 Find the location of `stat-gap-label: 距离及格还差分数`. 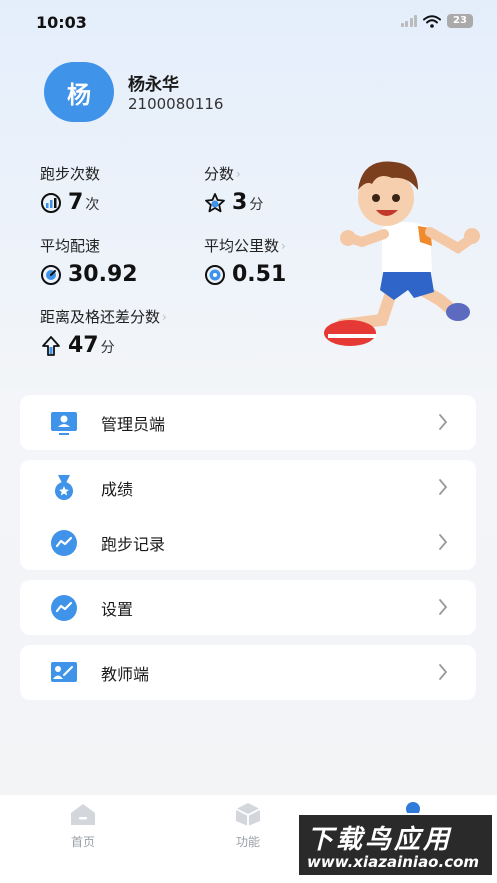

stat-gap-label: 距离及格还差分数 is located at coordinates (100, 317).